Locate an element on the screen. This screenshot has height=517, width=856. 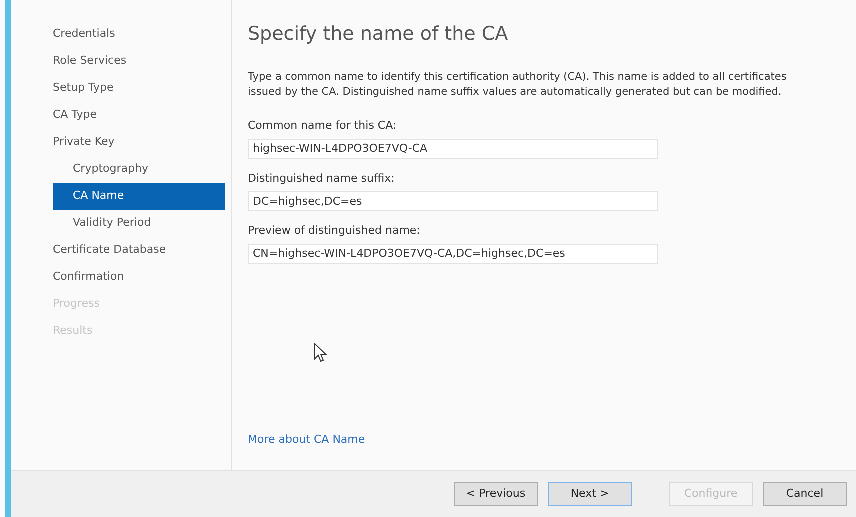
field-label: Preview of distinguished name: is located at coordinates (335, 231).